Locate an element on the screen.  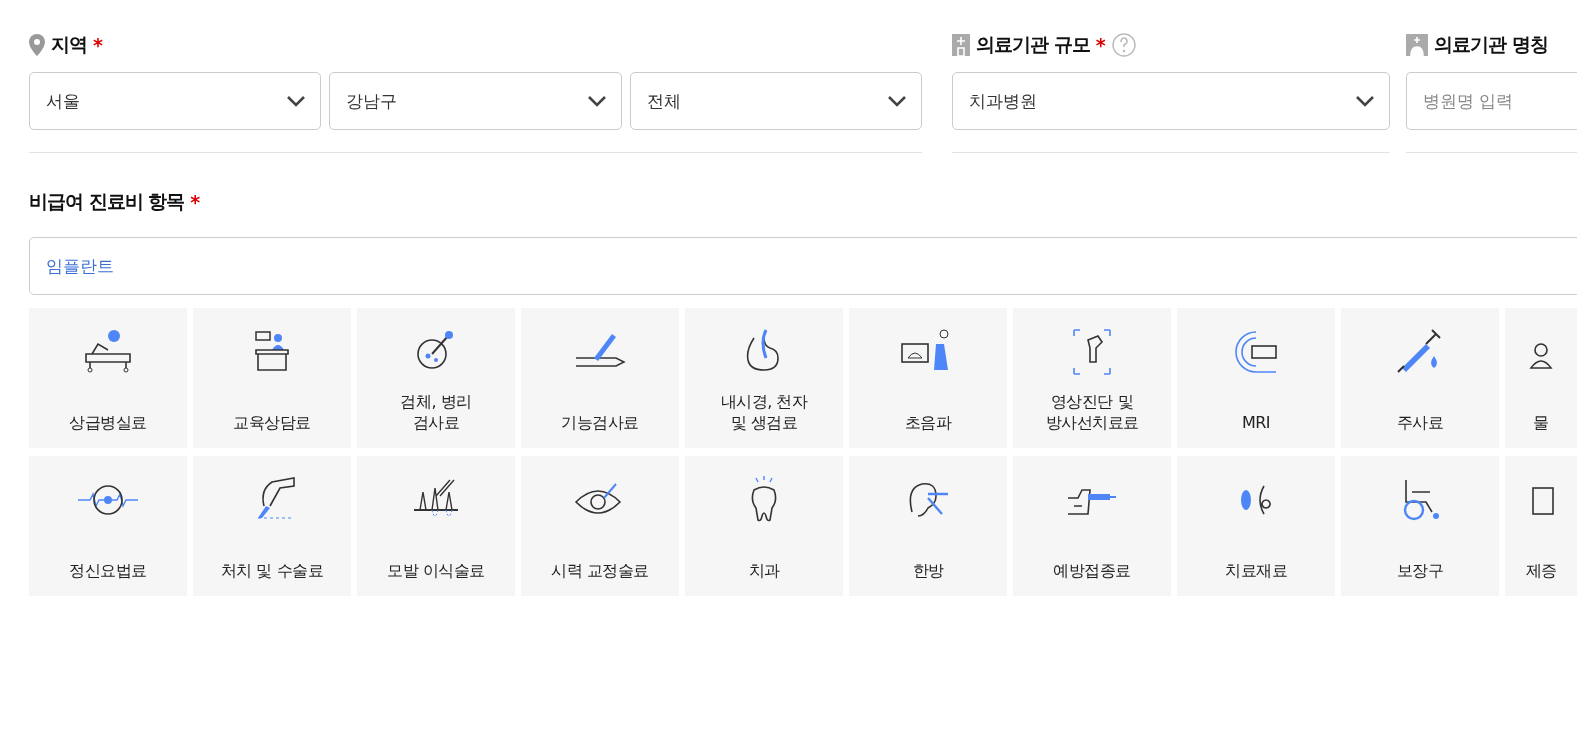
category-tile: 물 is located at coordinates (1541, 378).